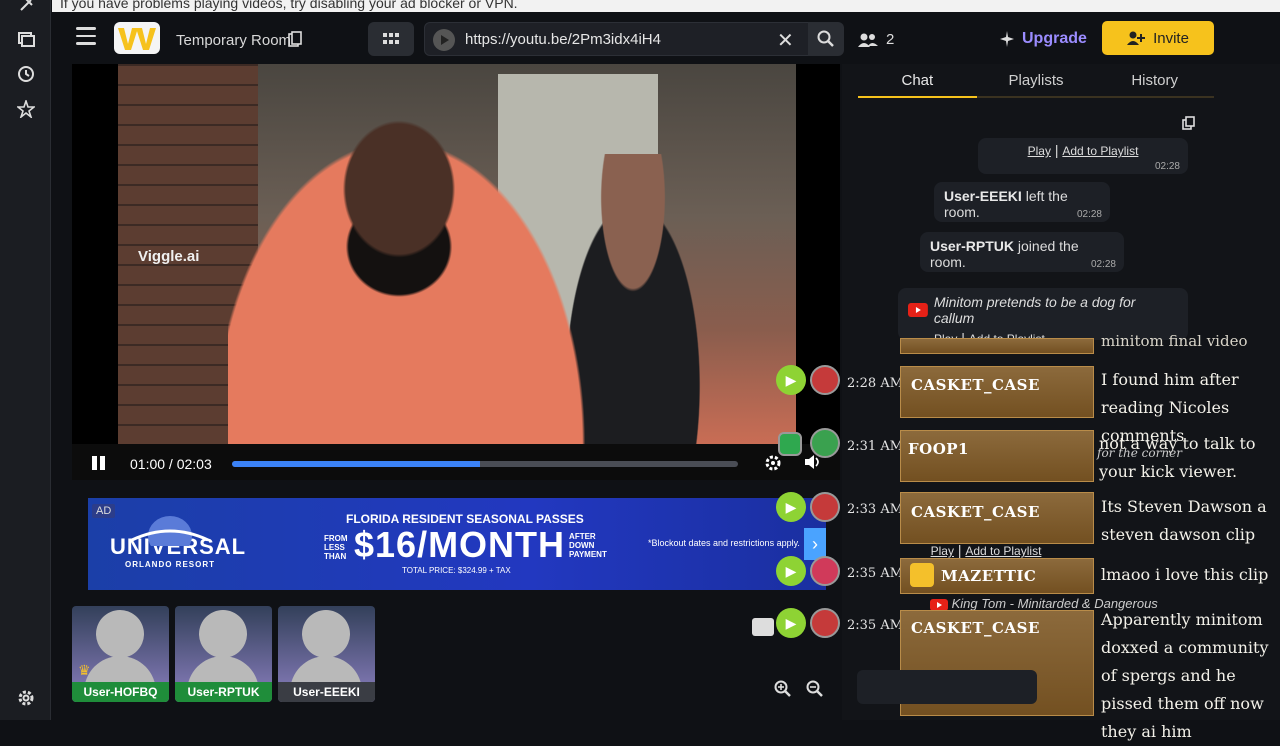 Image resolution: width=1280 pixels, height=746 pixels. Describe the element at coordinates (26, 698) in the screenshot. I see `settings-gear-icon` at that location.